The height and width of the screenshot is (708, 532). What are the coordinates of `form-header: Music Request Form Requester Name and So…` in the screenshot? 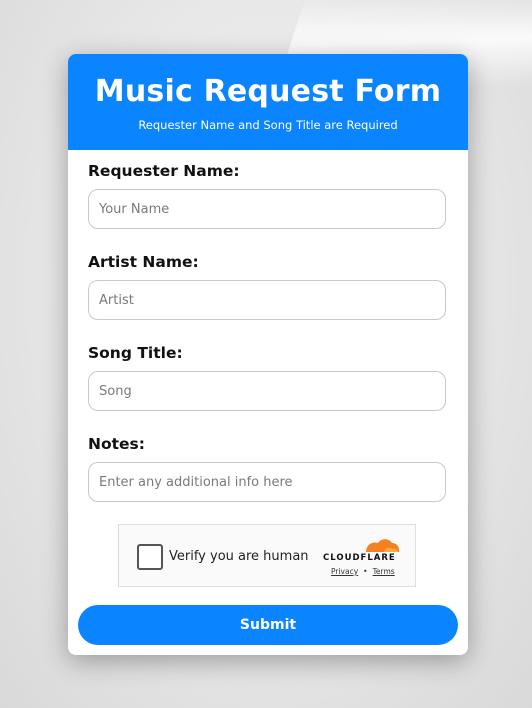 It's located at (268, 102).